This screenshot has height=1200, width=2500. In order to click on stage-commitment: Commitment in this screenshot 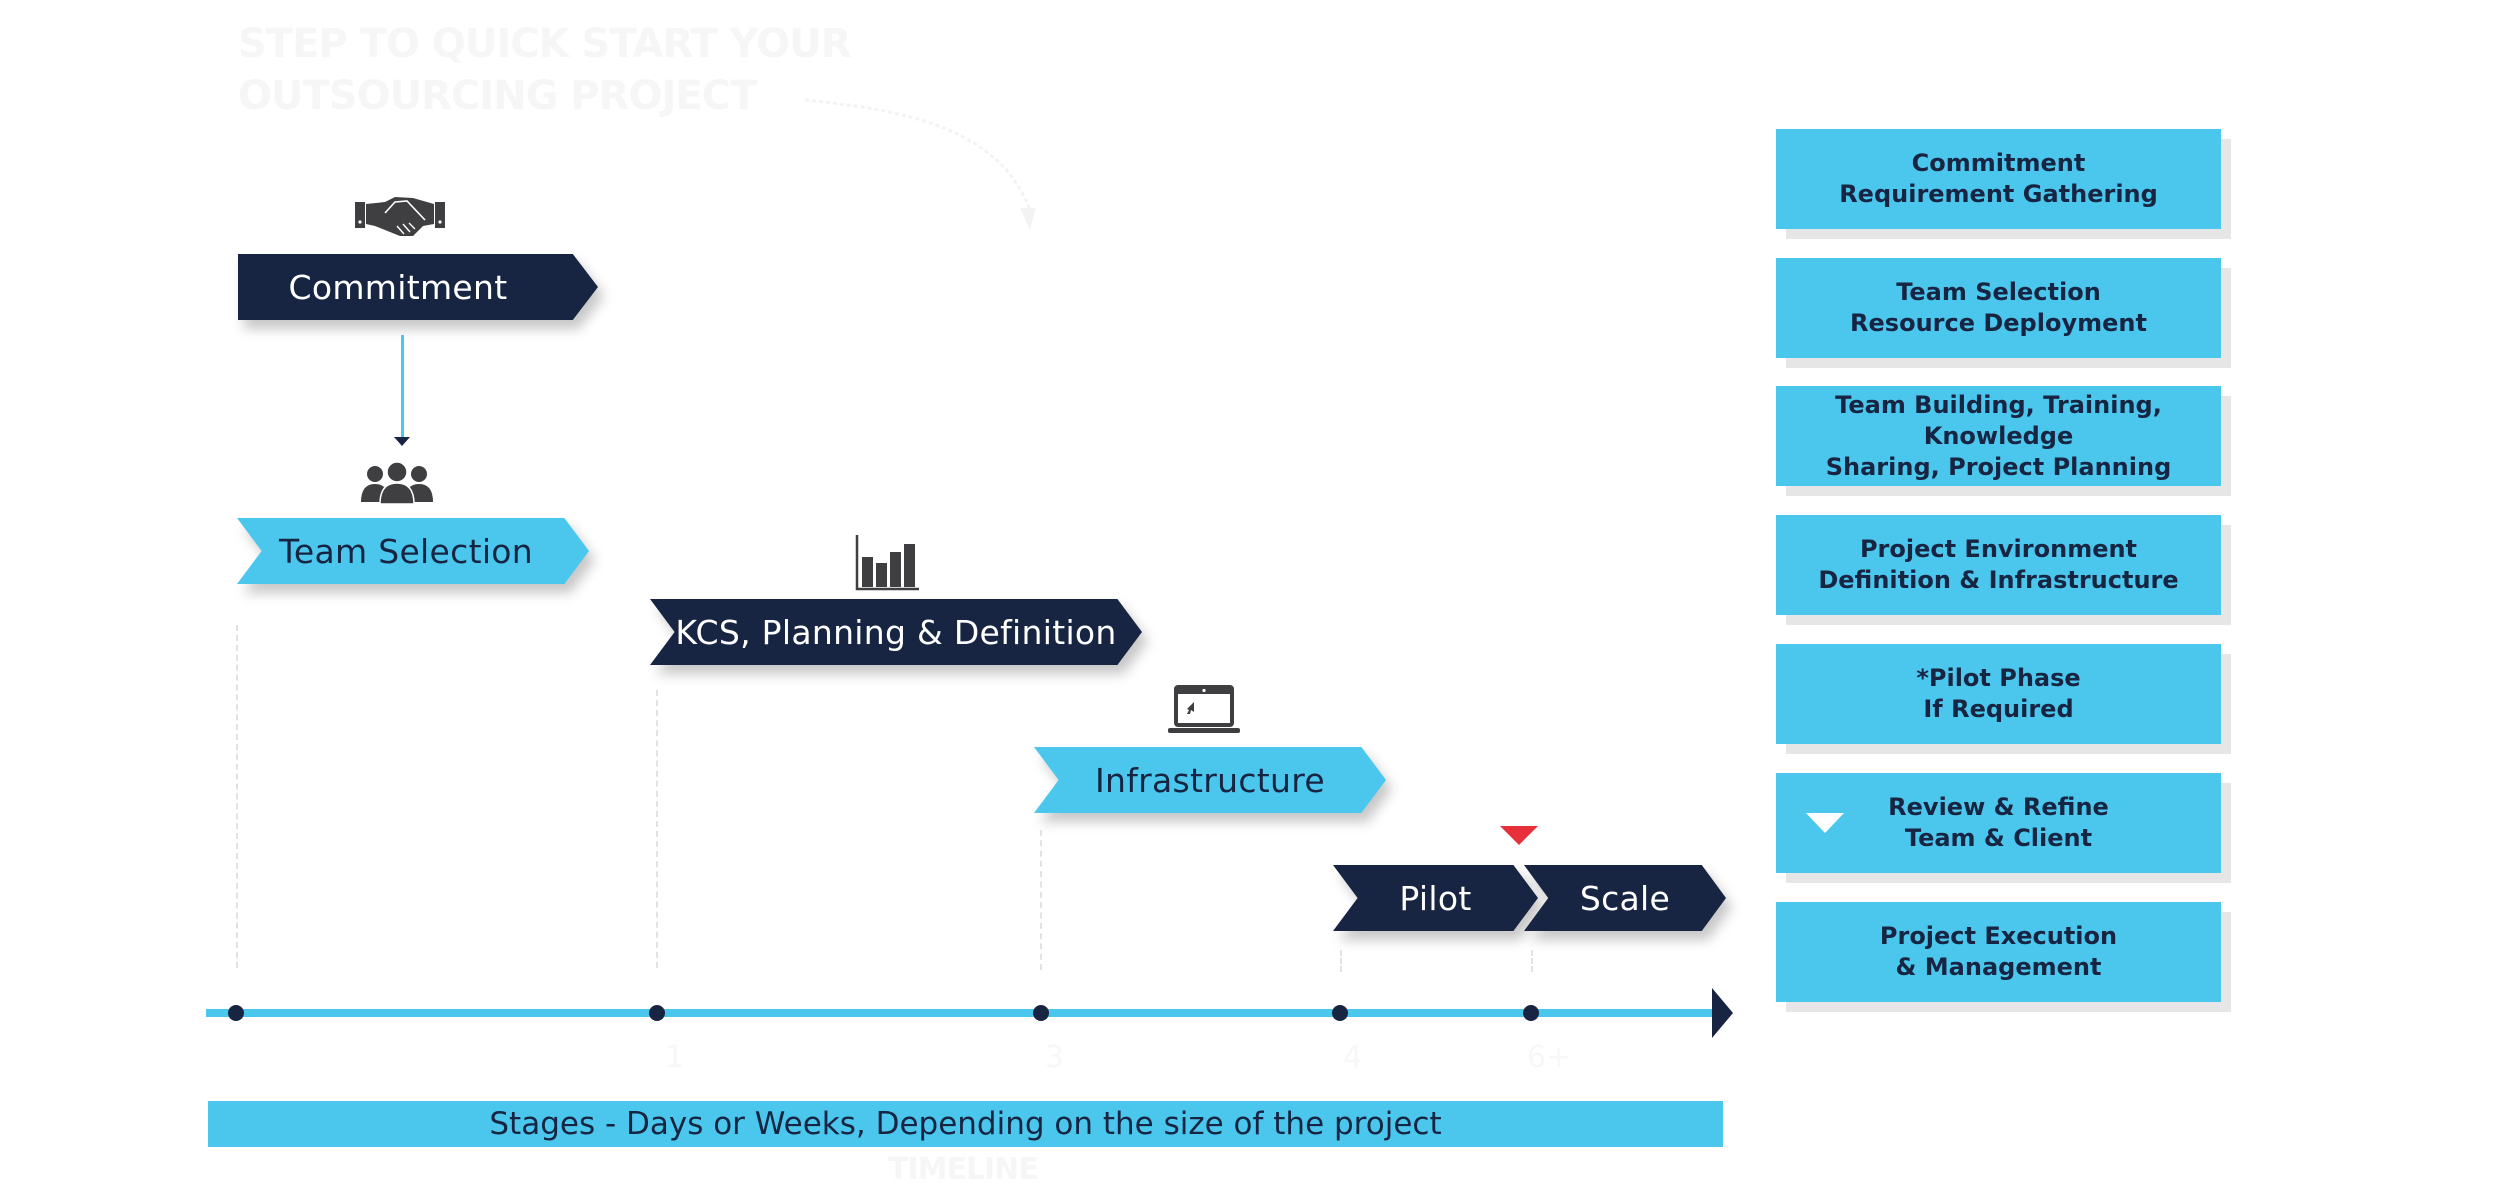, I will do `click(418, 287)`.